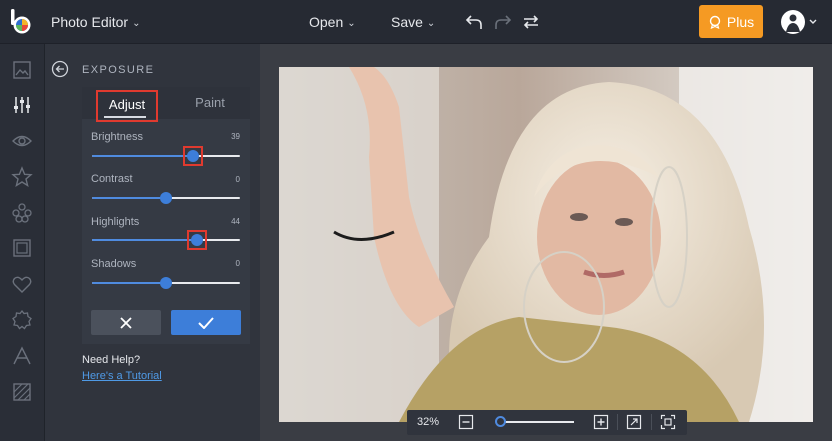  I want to click on eye-icon, so click(22, 141).